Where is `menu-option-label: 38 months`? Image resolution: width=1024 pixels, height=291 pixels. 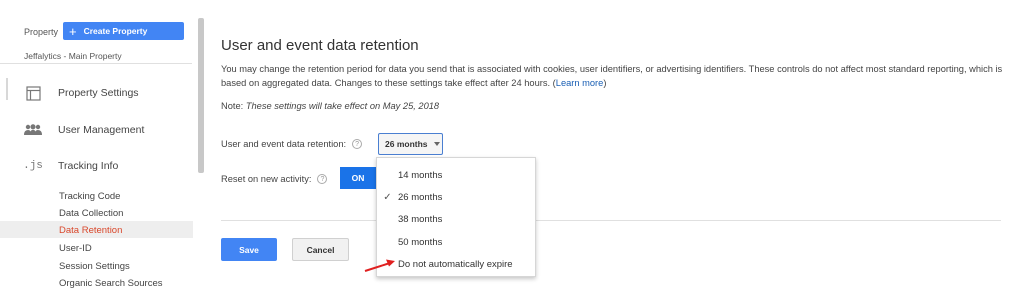 menu-option-label: 38 months is located at coordinates (420, 219).